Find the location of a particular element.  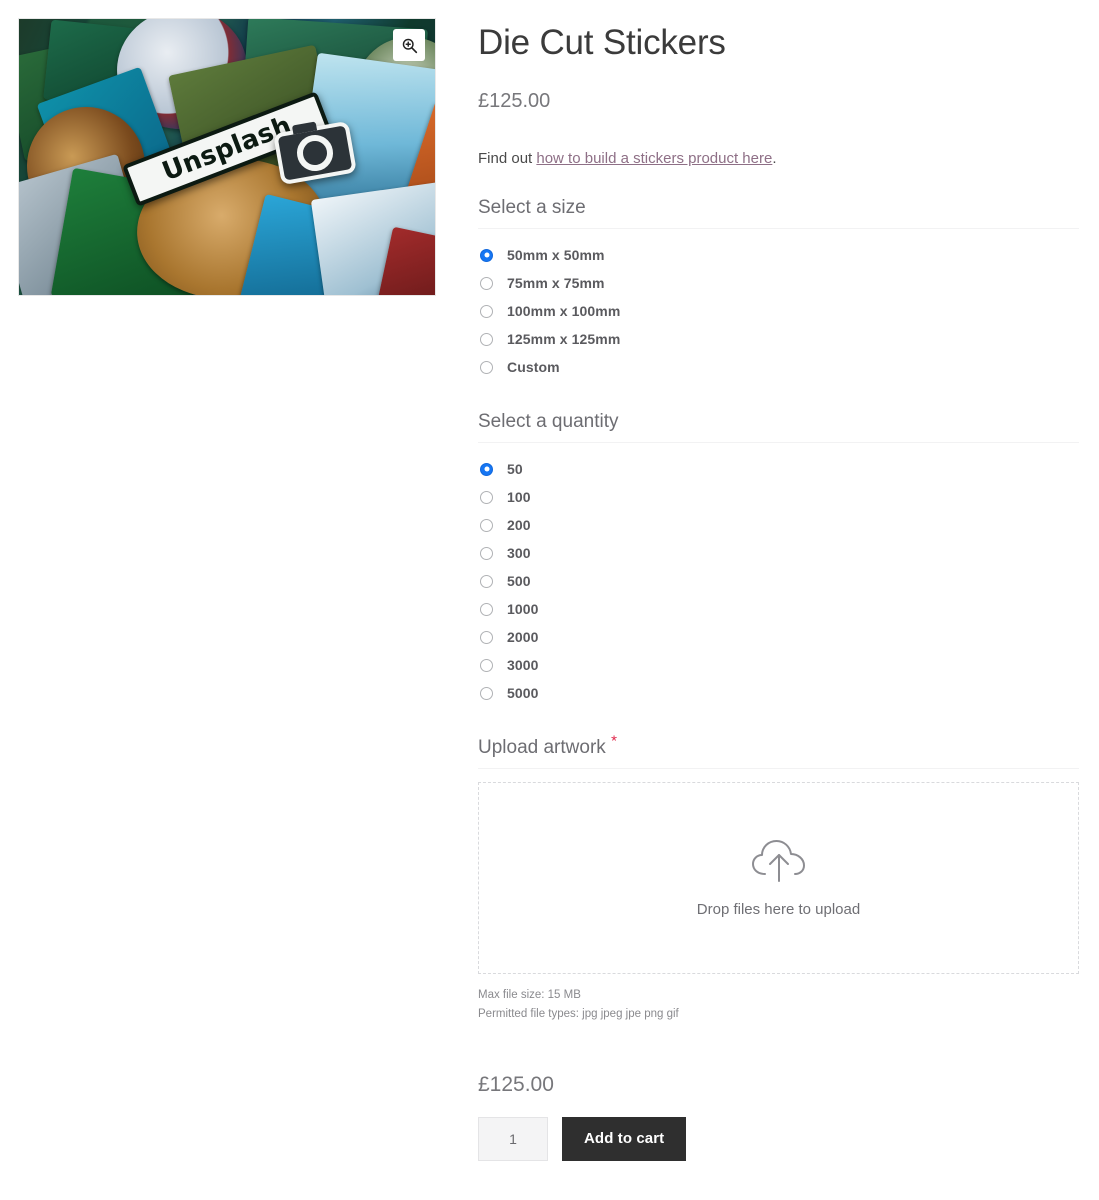

max-file-size-note: Max file size: 15 MB is located at coordinates (529, 995).